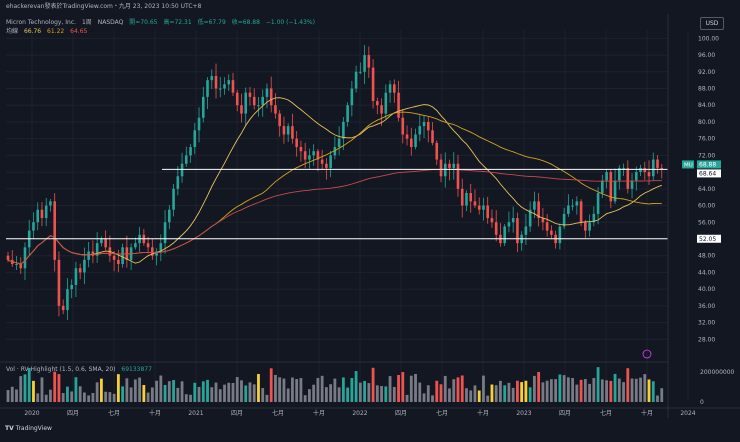 The image size is (740, 442). What do you see at coordinates (86, 22) in the screenshot?
I see `interval: 1周` at bounding box center [86, 22].